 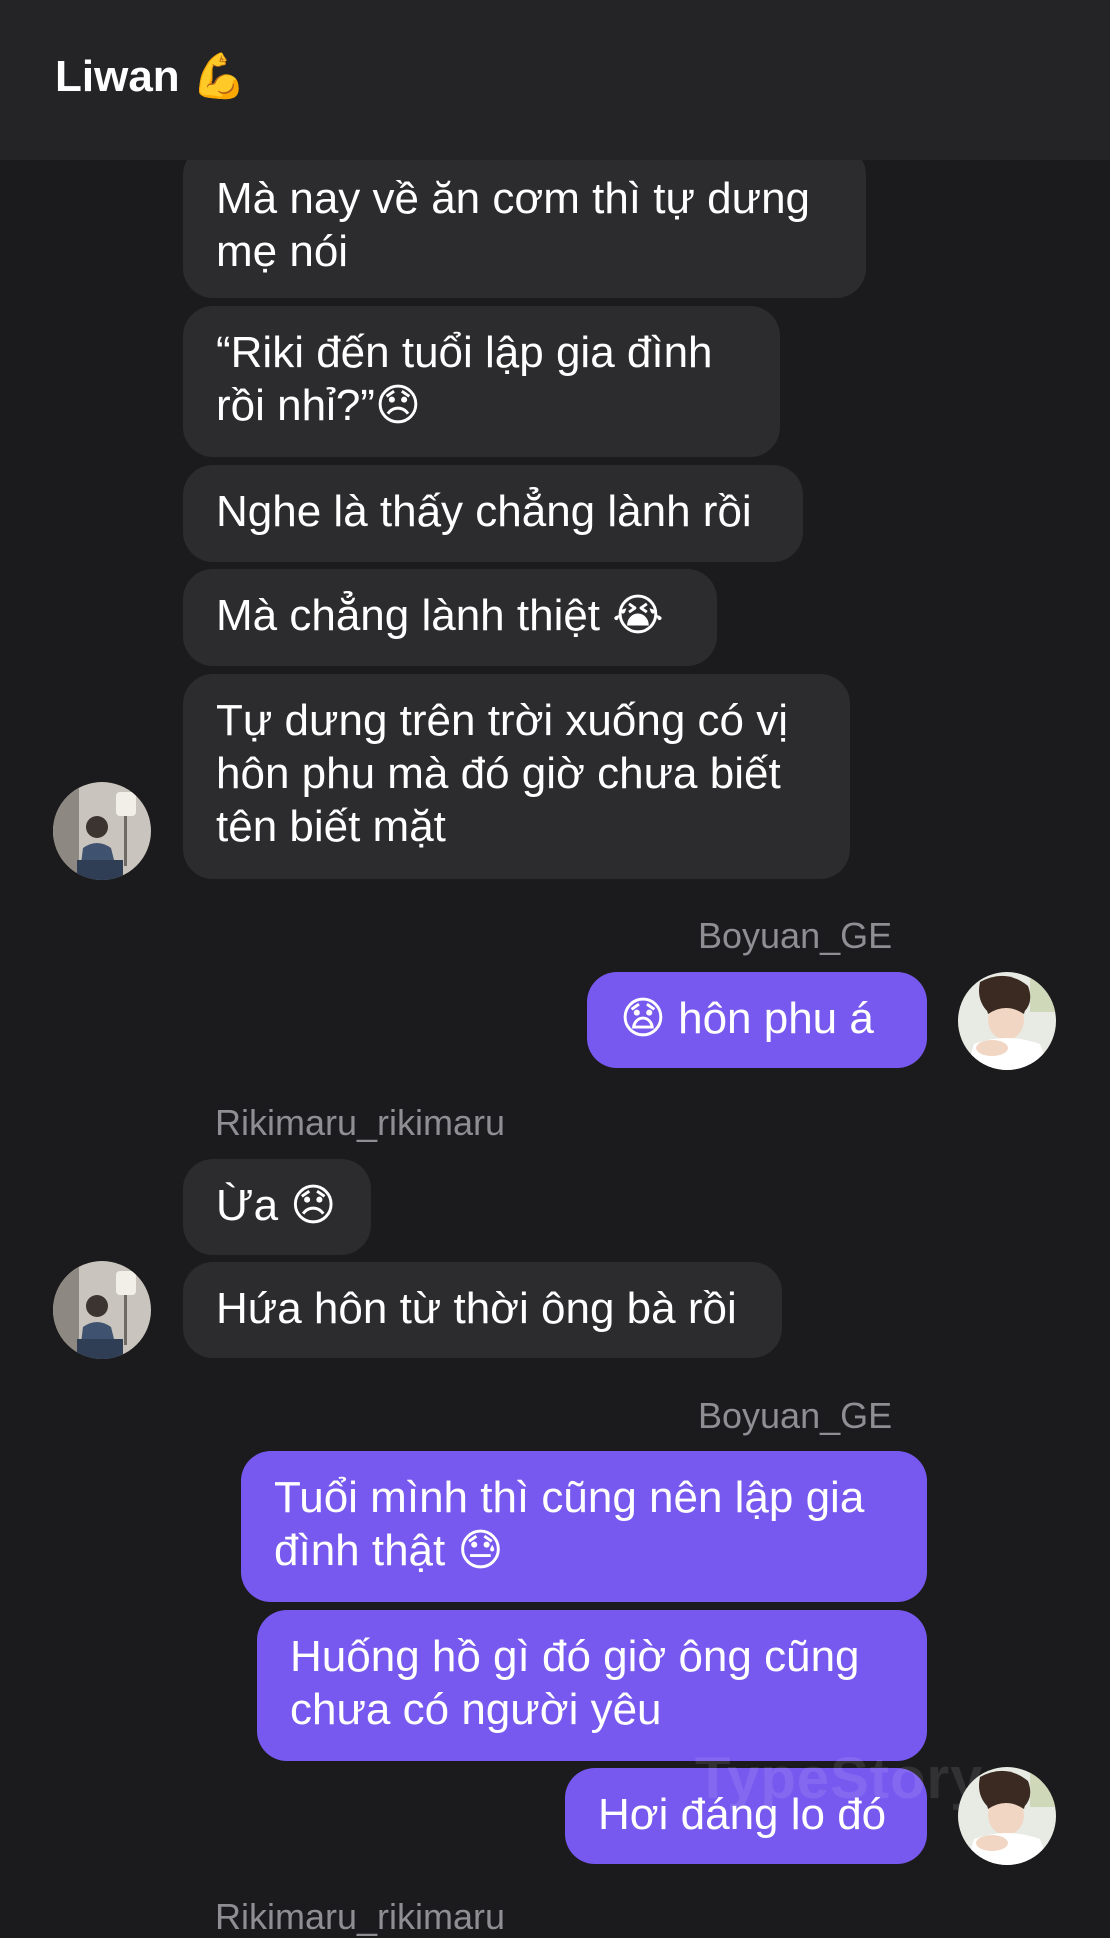 I want to click on message-bubble-incoming: Ừa 😞, so click(x=277, y=1207).